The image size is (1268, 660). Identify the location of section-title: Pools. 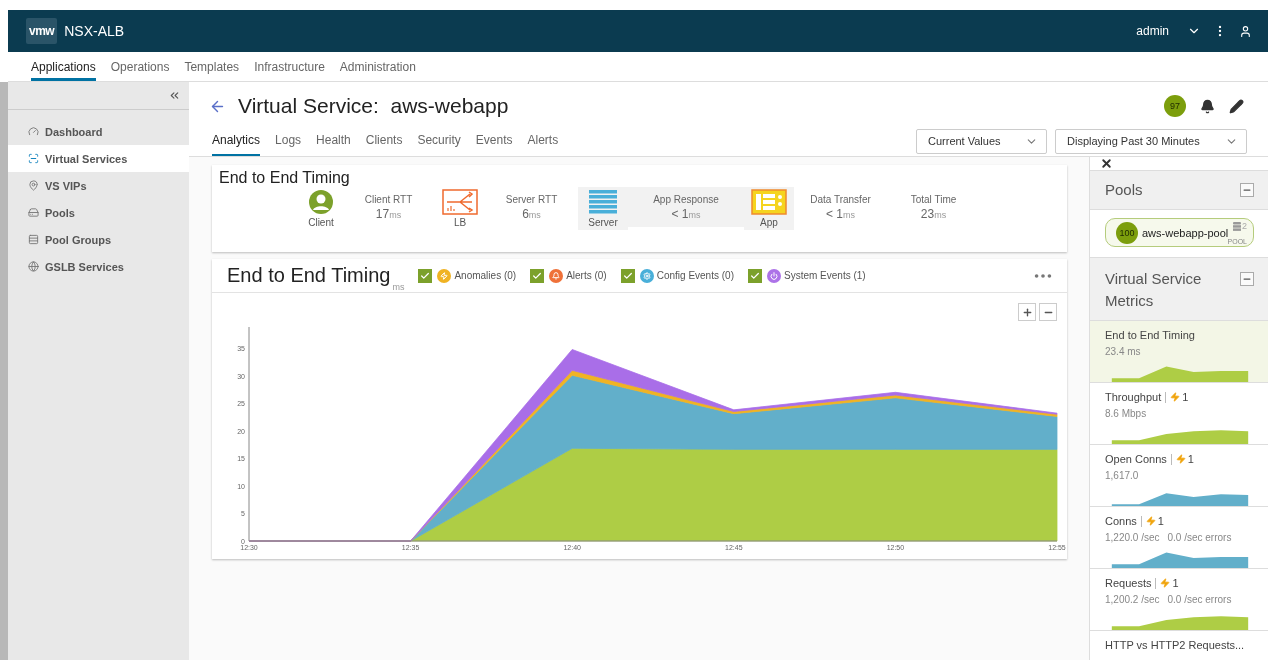
(1124, 190).